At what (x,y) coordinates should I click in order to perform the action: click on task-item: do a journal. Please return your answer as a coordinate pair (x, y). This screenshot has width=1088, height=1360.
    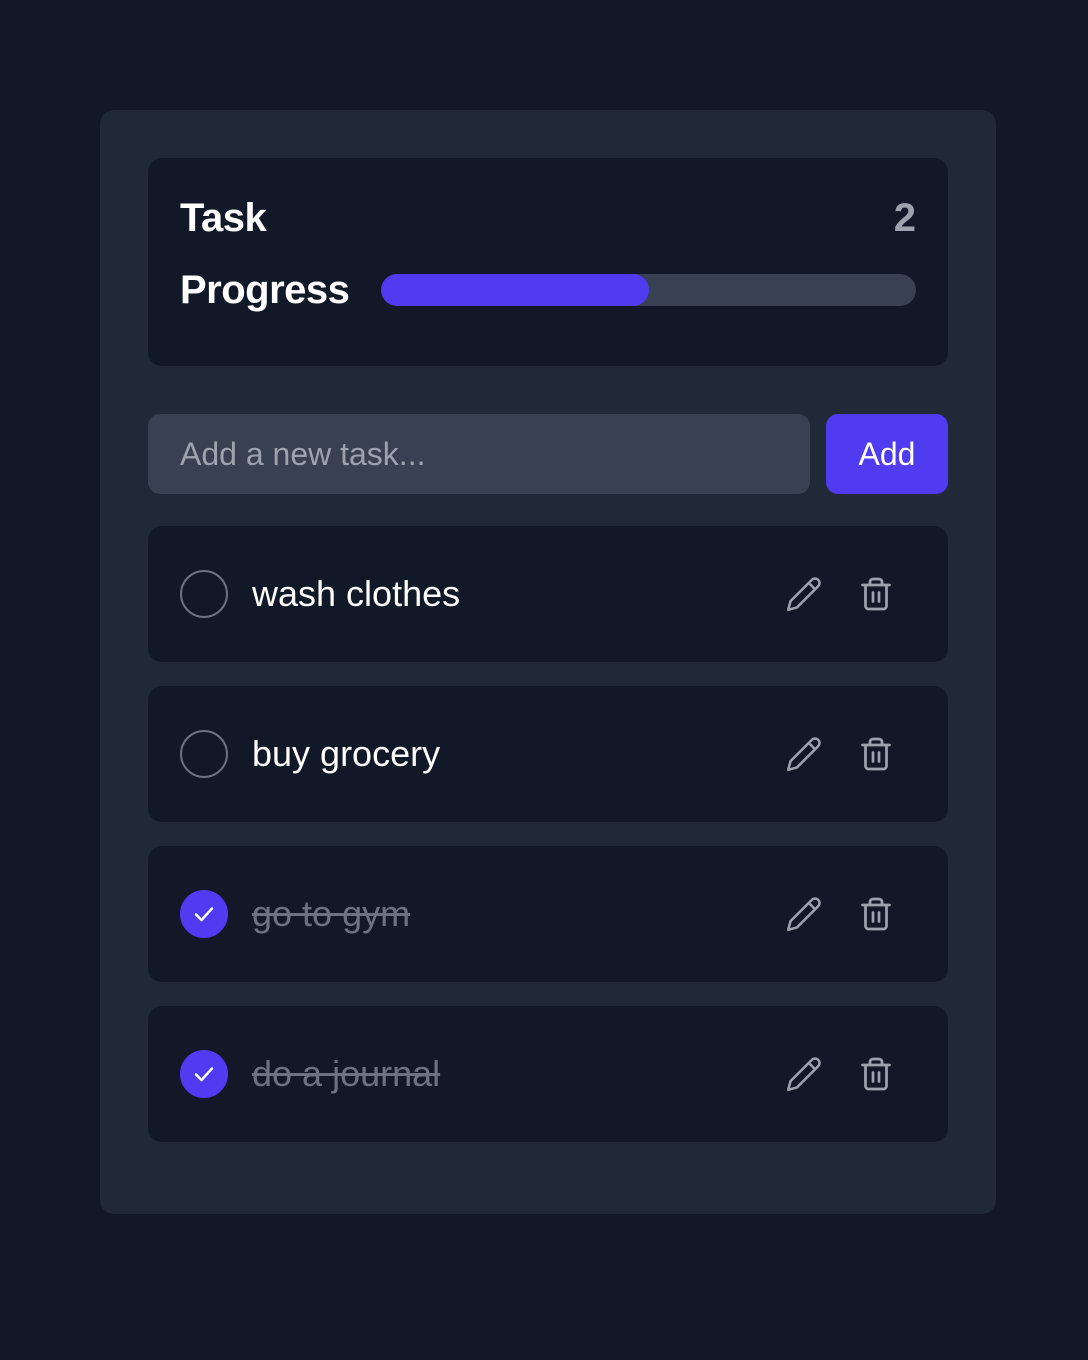
    Looking at the image, I should click on (548, 1074).